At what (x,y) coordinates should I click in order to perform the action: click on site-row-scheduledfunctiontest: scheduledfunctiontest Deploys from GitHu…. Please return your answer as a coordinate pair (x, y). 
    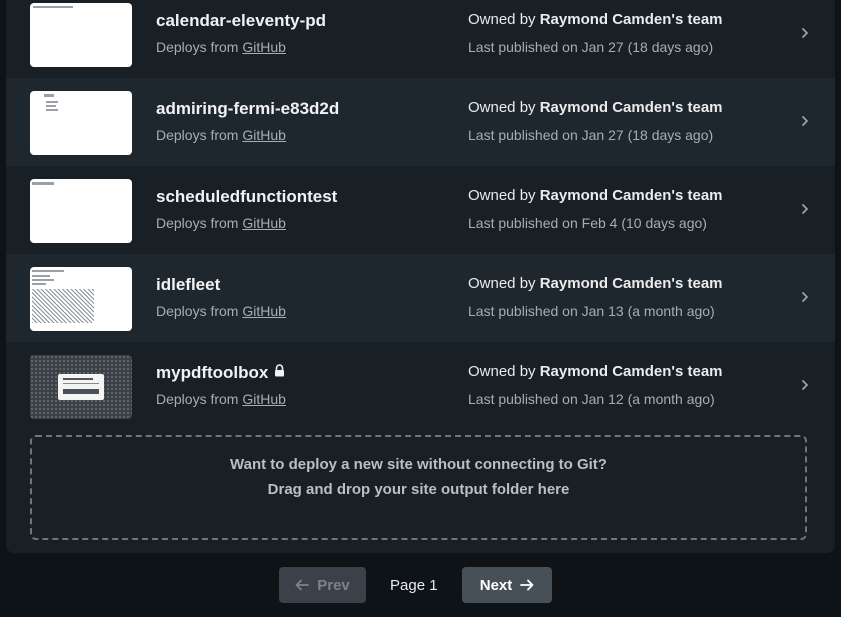
    Looking at the image, I should click on (420, 210).